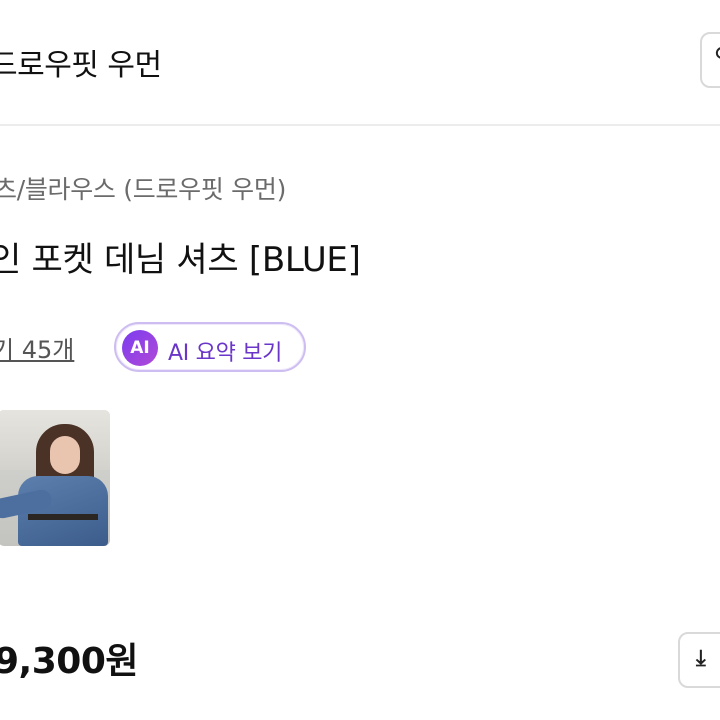 This screenshot has height=720, width=720. I want to click on ai-summary-button: AI AI 요약 보기, so click(210, 347).